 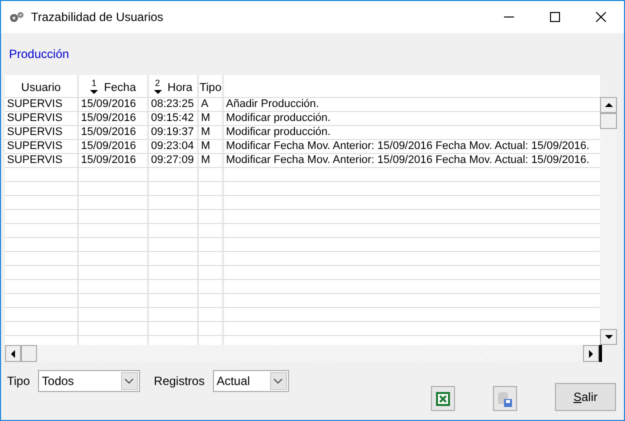 What do you see at coordinates (97, 17) in the screenshot?
I see `window-title: Trazabilidad de Usuarios` at bounding box center [97, 17].